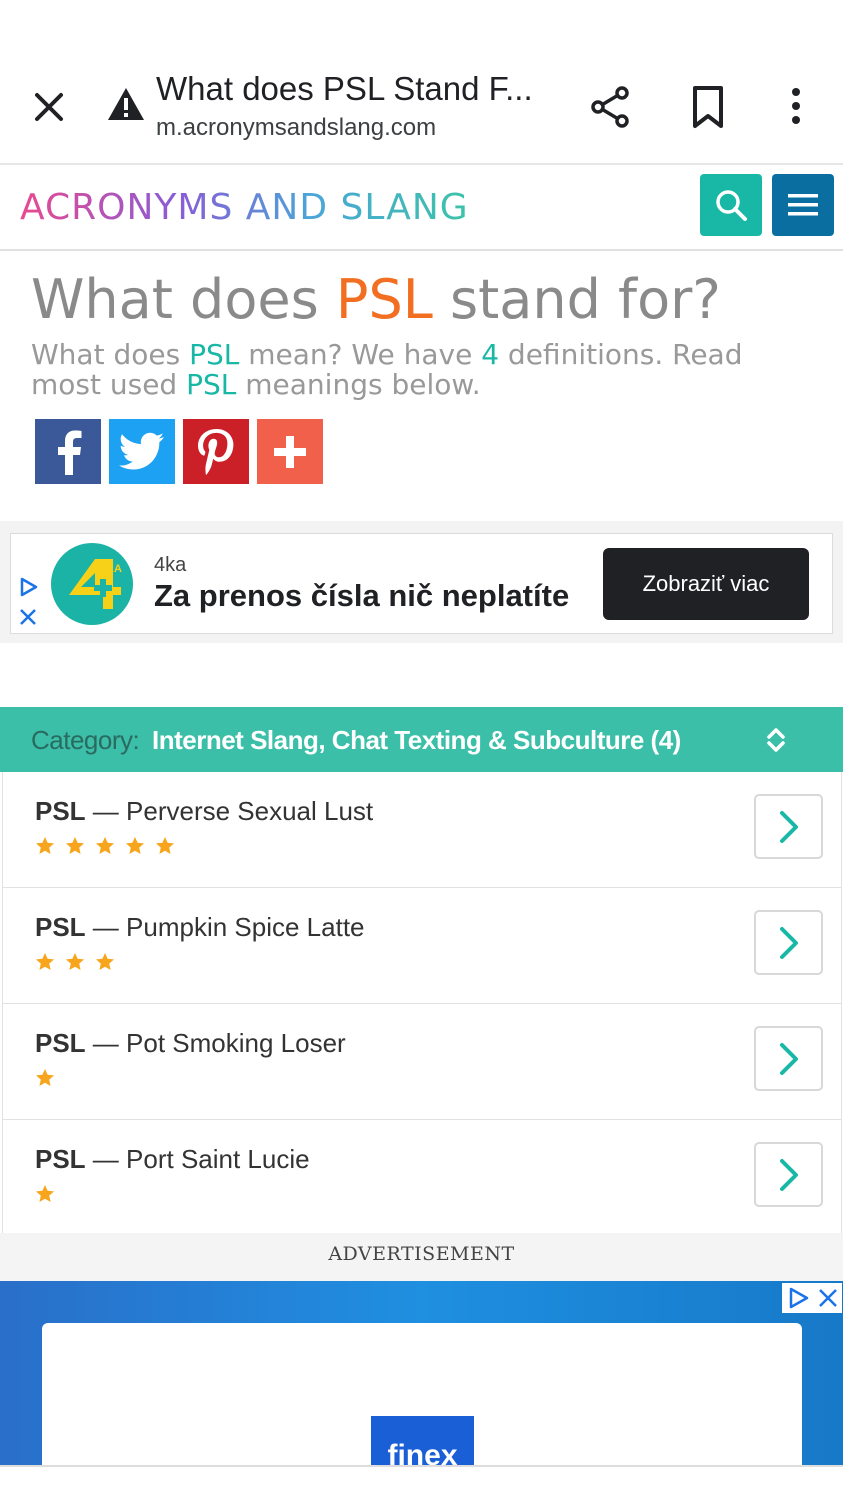 Image resolution: width=843 pixels, height=1499 pixels. What do you see at coordinates (384, 299) in the screenshot?
I see `heading-acronym: PSL` at bounding box center [384, 299].